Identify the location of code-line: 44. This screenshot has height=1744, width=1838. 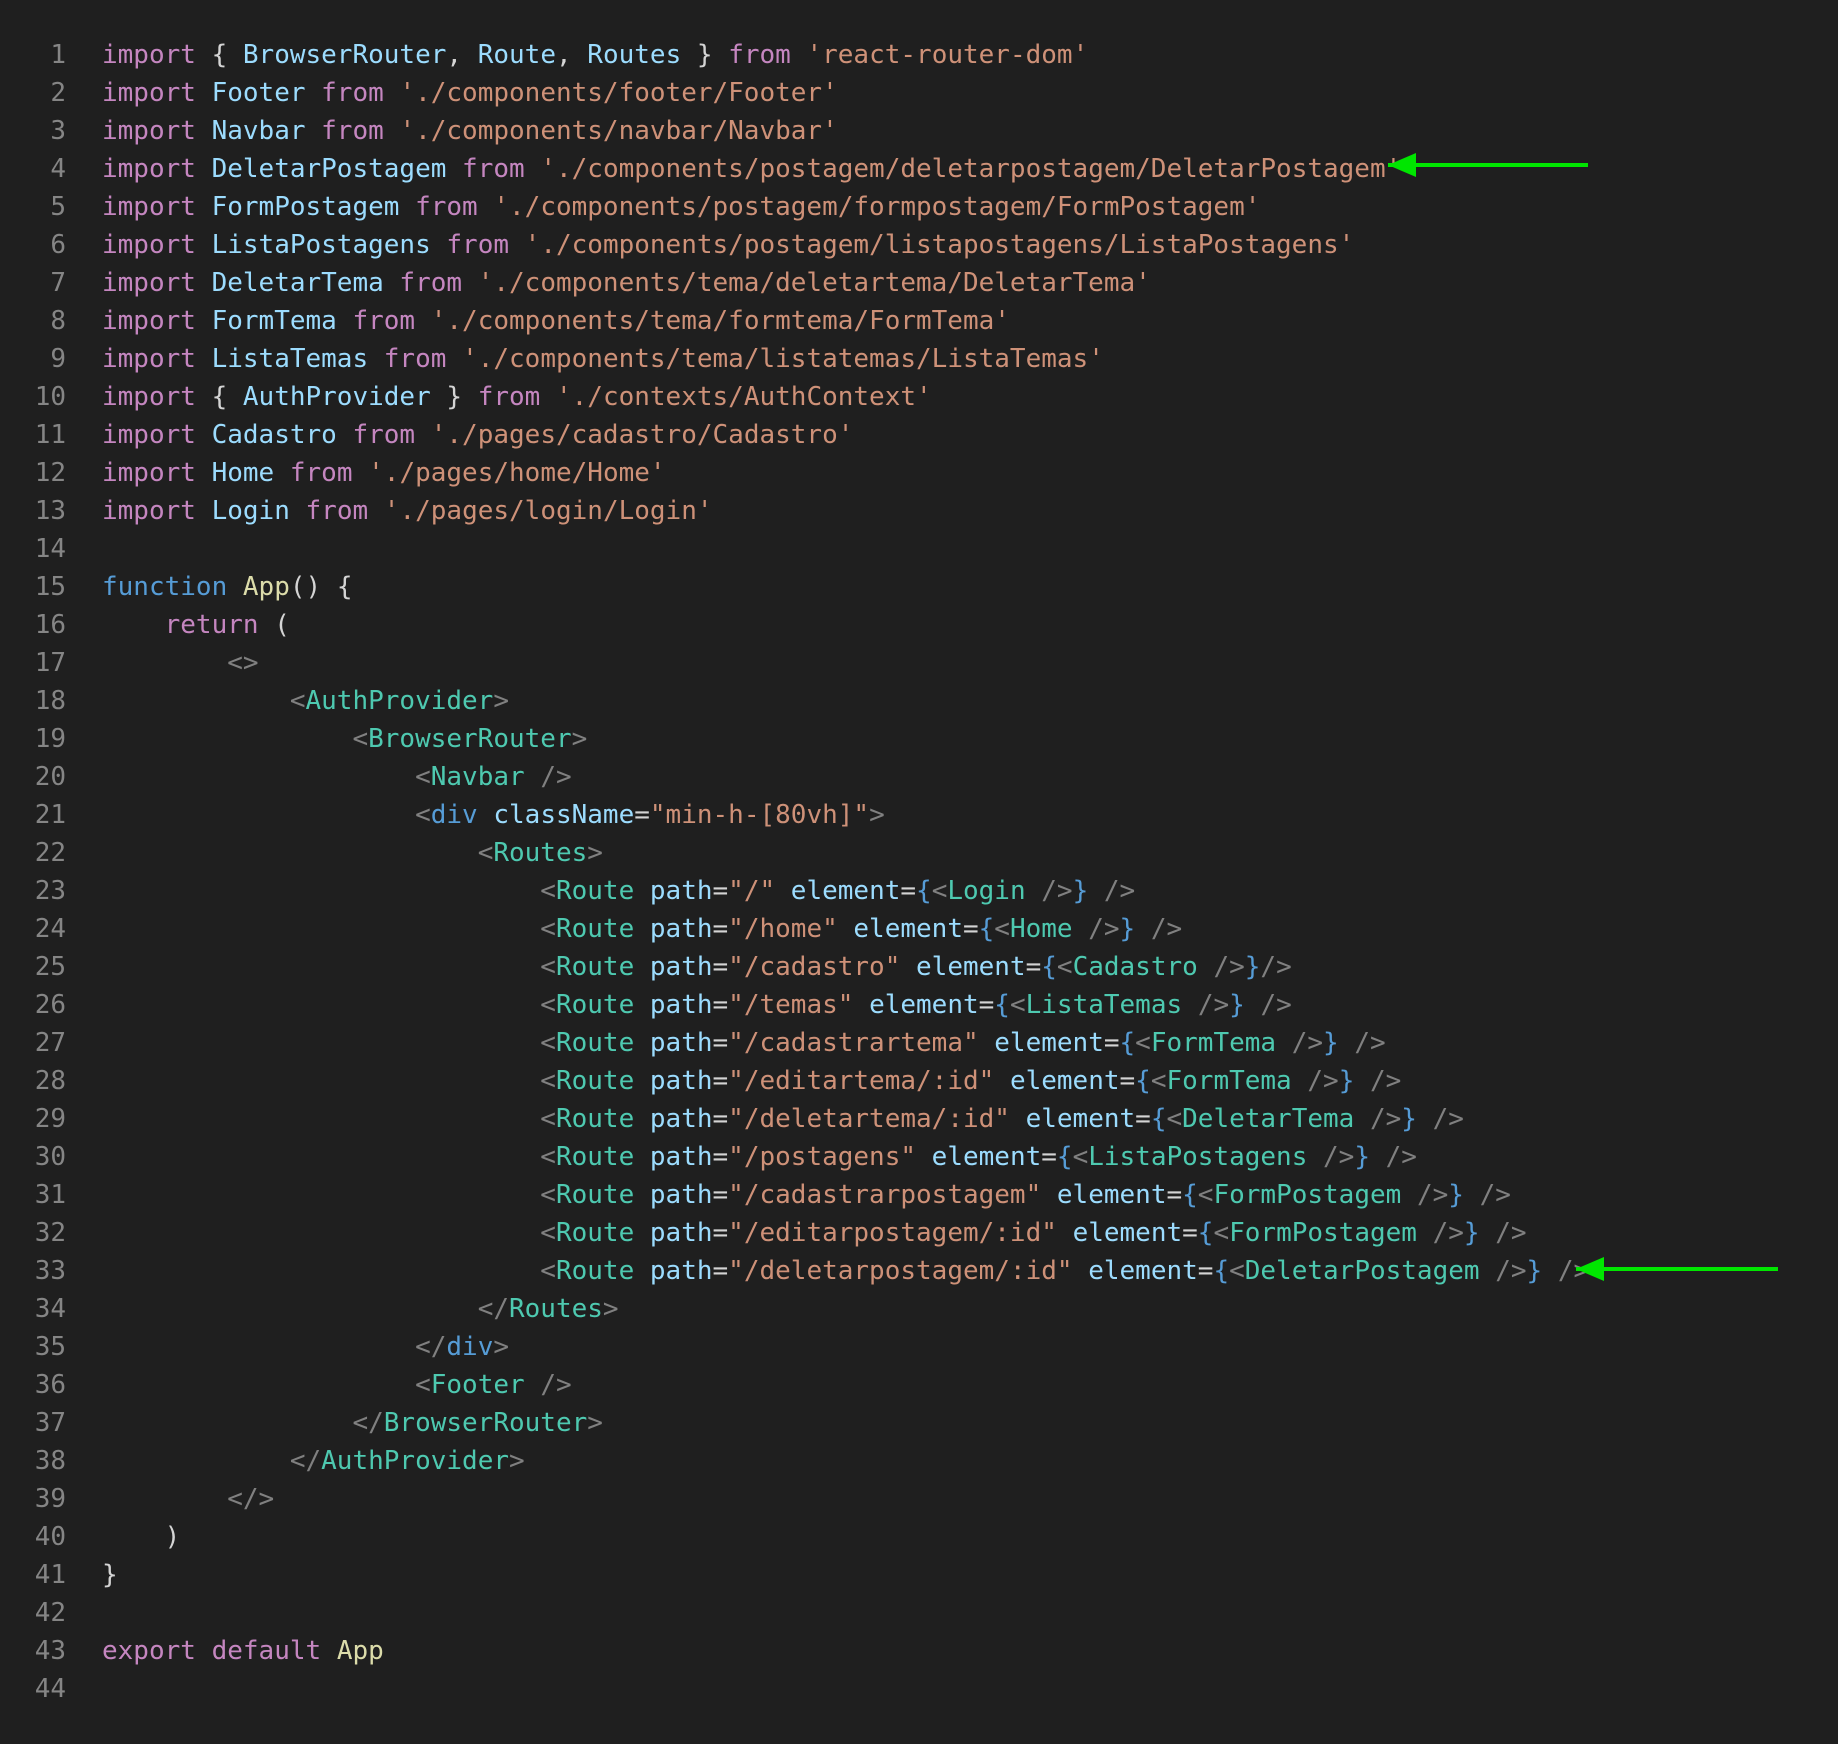
(919, 1689).